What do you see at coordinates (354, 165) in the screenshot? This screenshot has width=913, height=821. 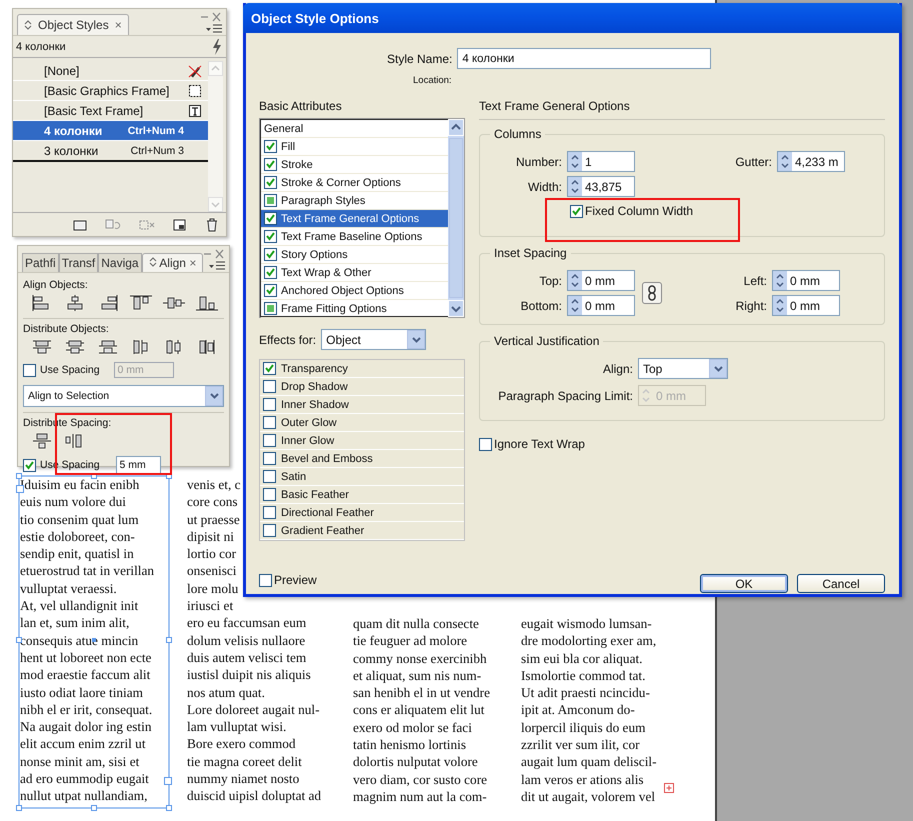 I see `attribute-item: Stroke` at bounding box center [354, 165].